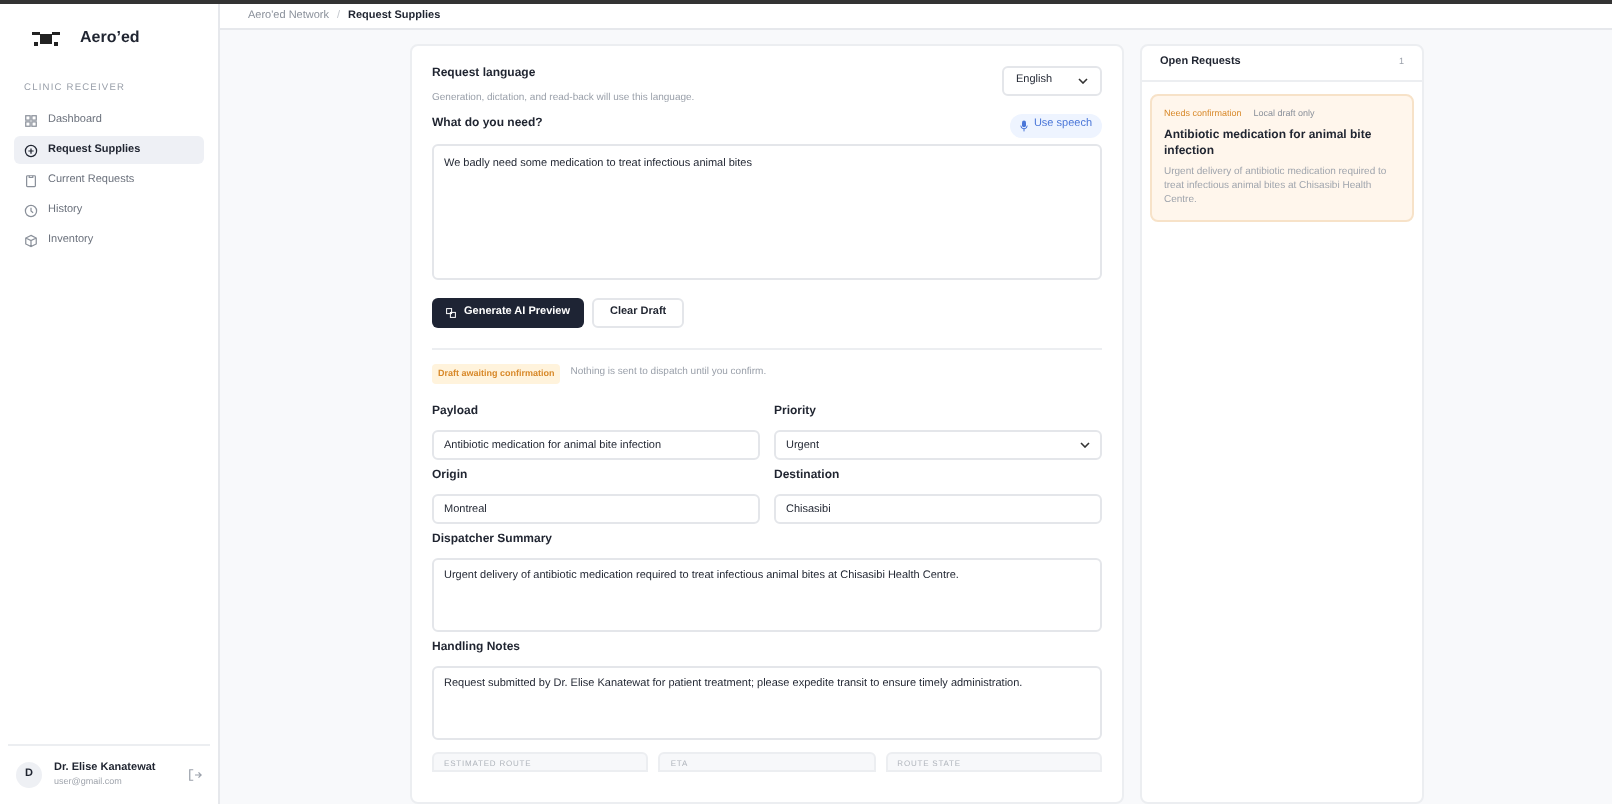  Describe the element at coordinates (451, 312) in the screenshot. I see `sparkle-icon` at that location.